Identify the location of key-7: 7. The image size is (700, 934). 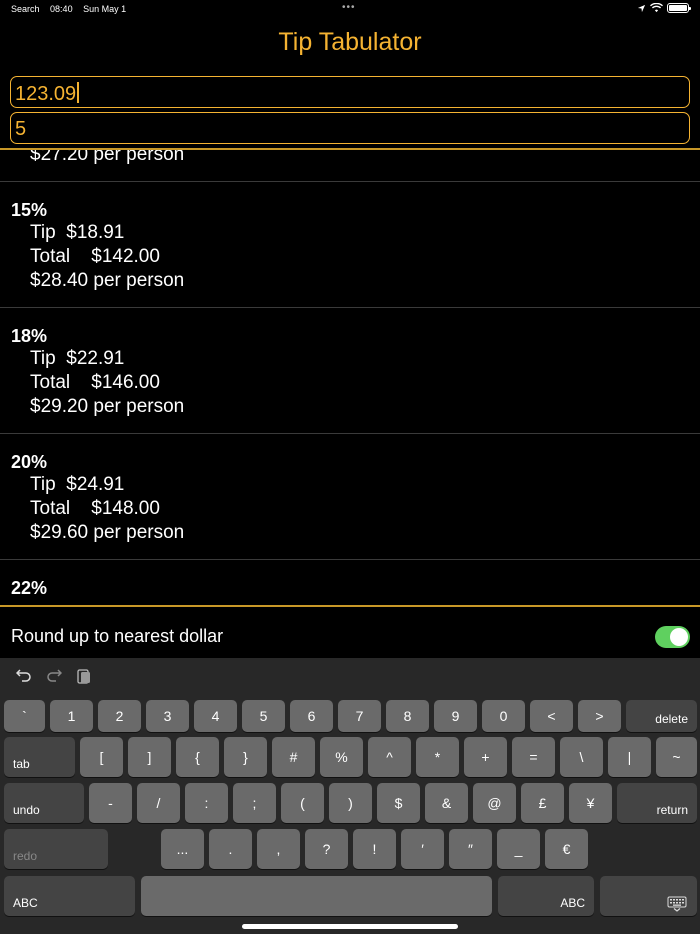
(359, 716).